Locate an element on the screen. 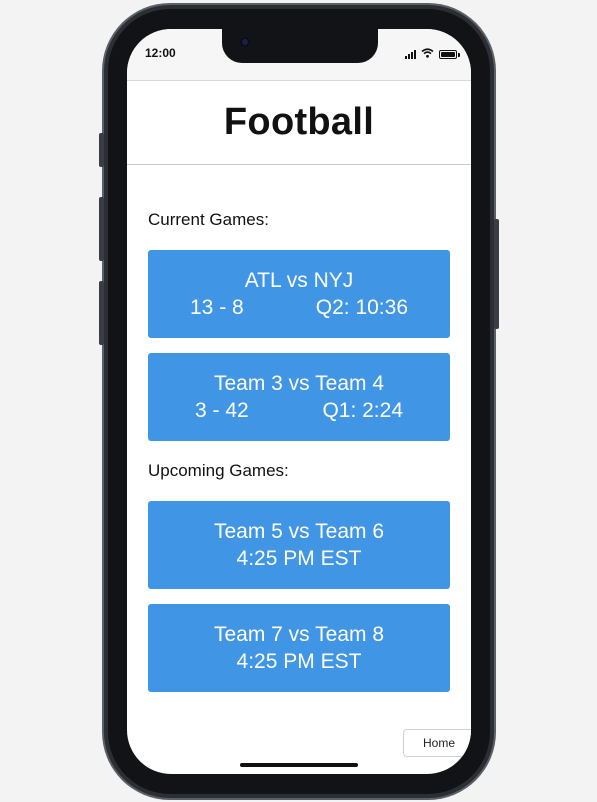  status-bar: 12:00 is located at coordinates (299, 55).